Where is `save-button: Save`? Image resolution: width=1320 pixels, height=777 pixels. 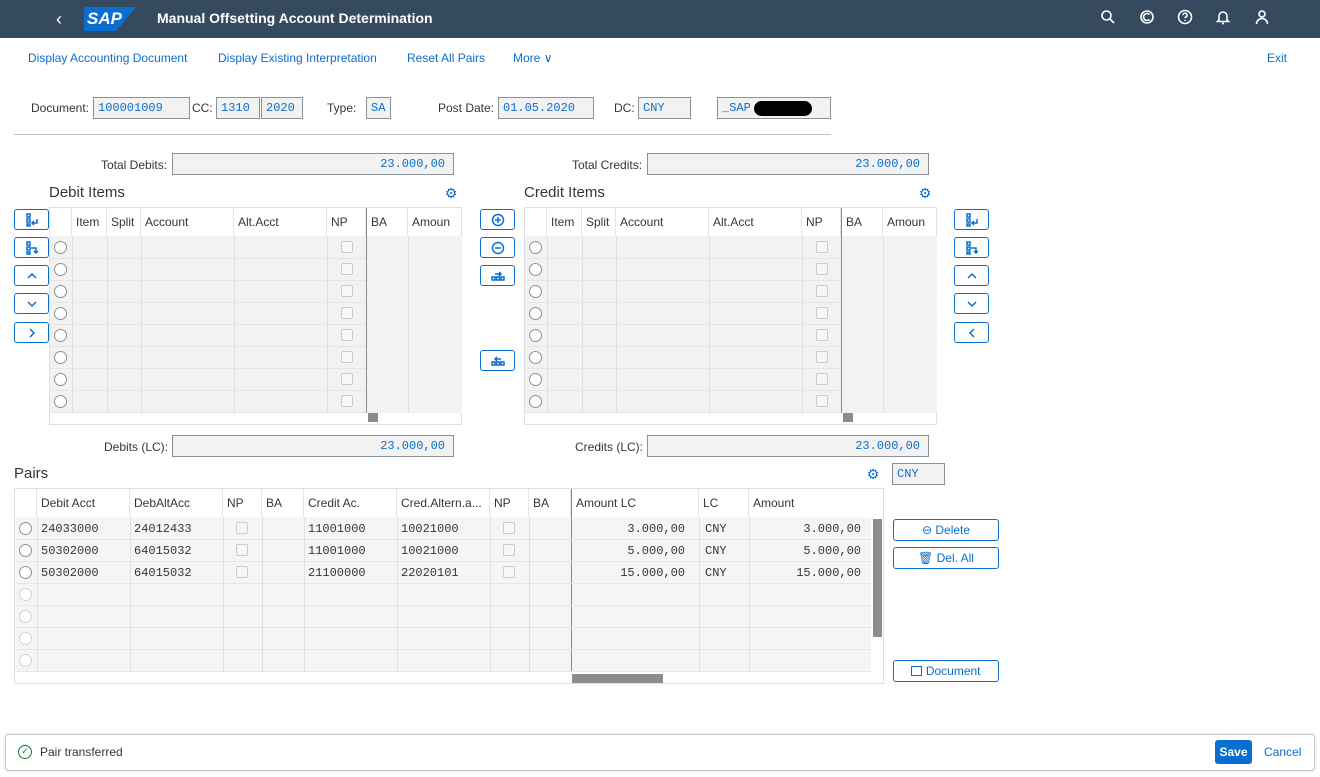 save-button: Save is located at coordinates (1233, 752).